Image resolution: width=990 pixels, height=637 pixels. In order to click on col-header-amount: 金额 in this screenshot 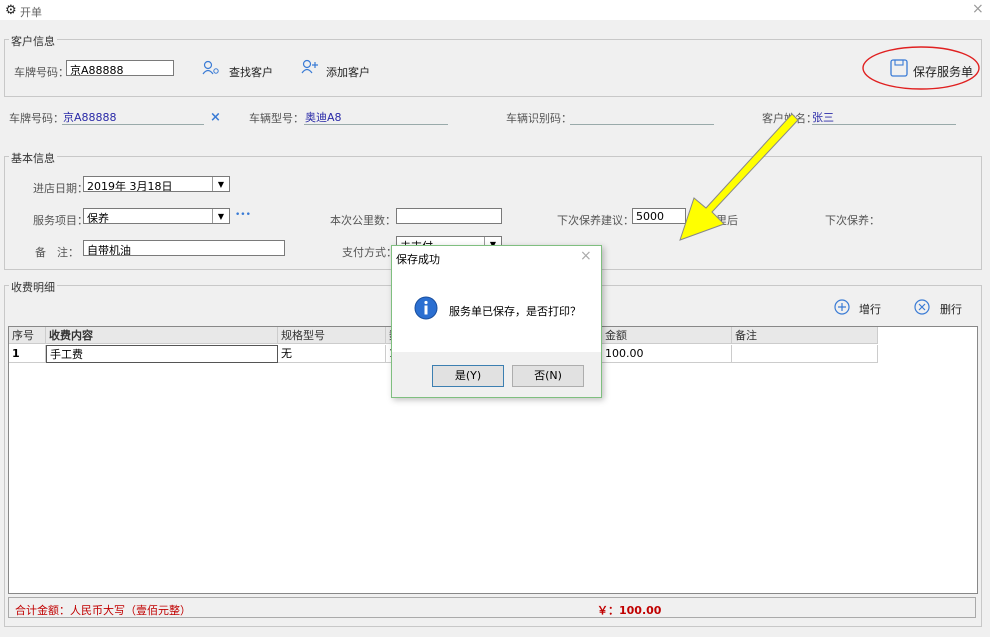, I will do `click(667, 335)`.